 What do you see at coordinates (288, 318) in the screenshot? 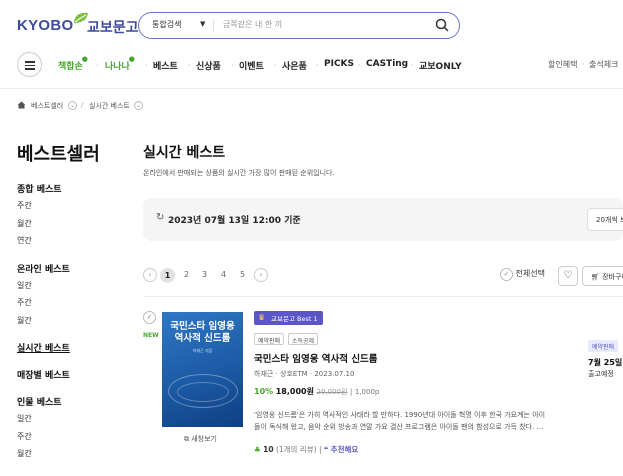
I see `best-badge: ♛ 교보문고 Best 1` at bounding box center [288, 318].